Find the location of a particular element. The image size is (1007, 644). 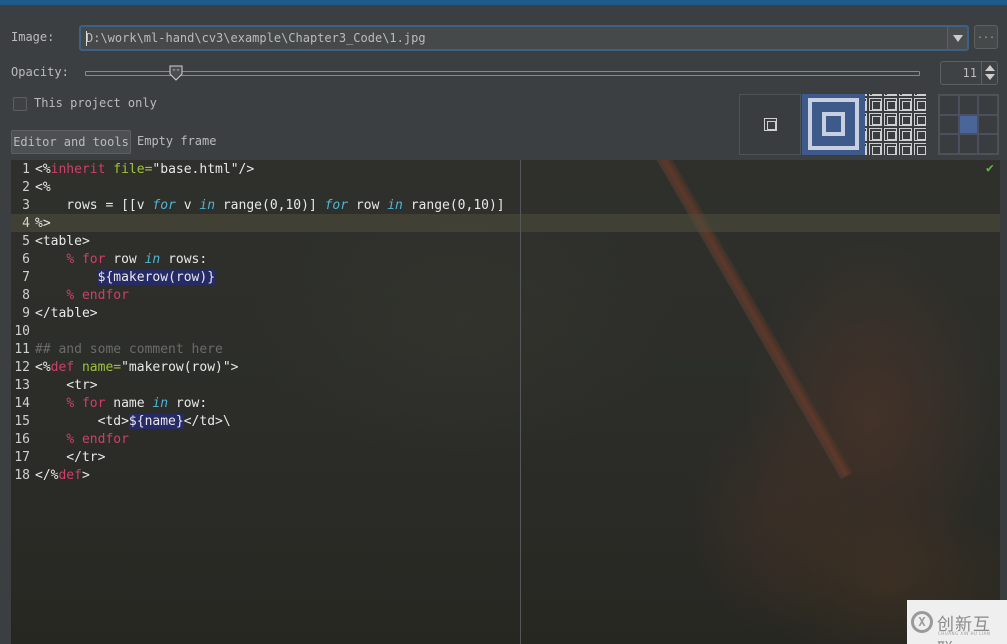

code-line: 7 ${makerow(row)} is located at coordinates (258, 278).